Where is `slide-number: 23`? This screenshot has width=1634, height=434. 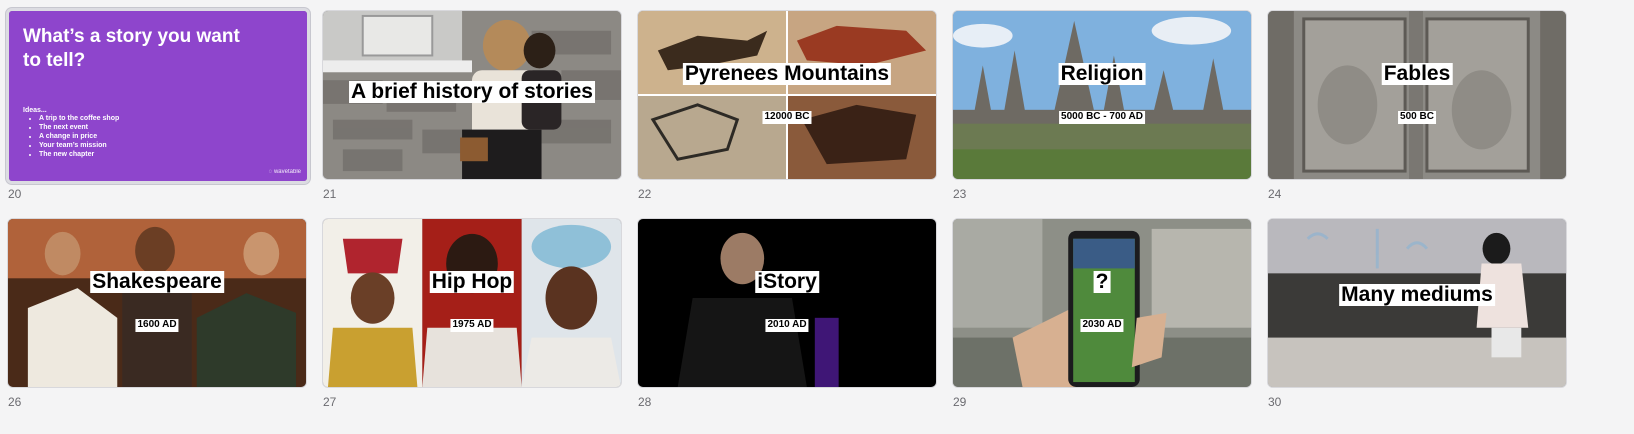
slide-number: 23 is located at coordinates (960, 194).